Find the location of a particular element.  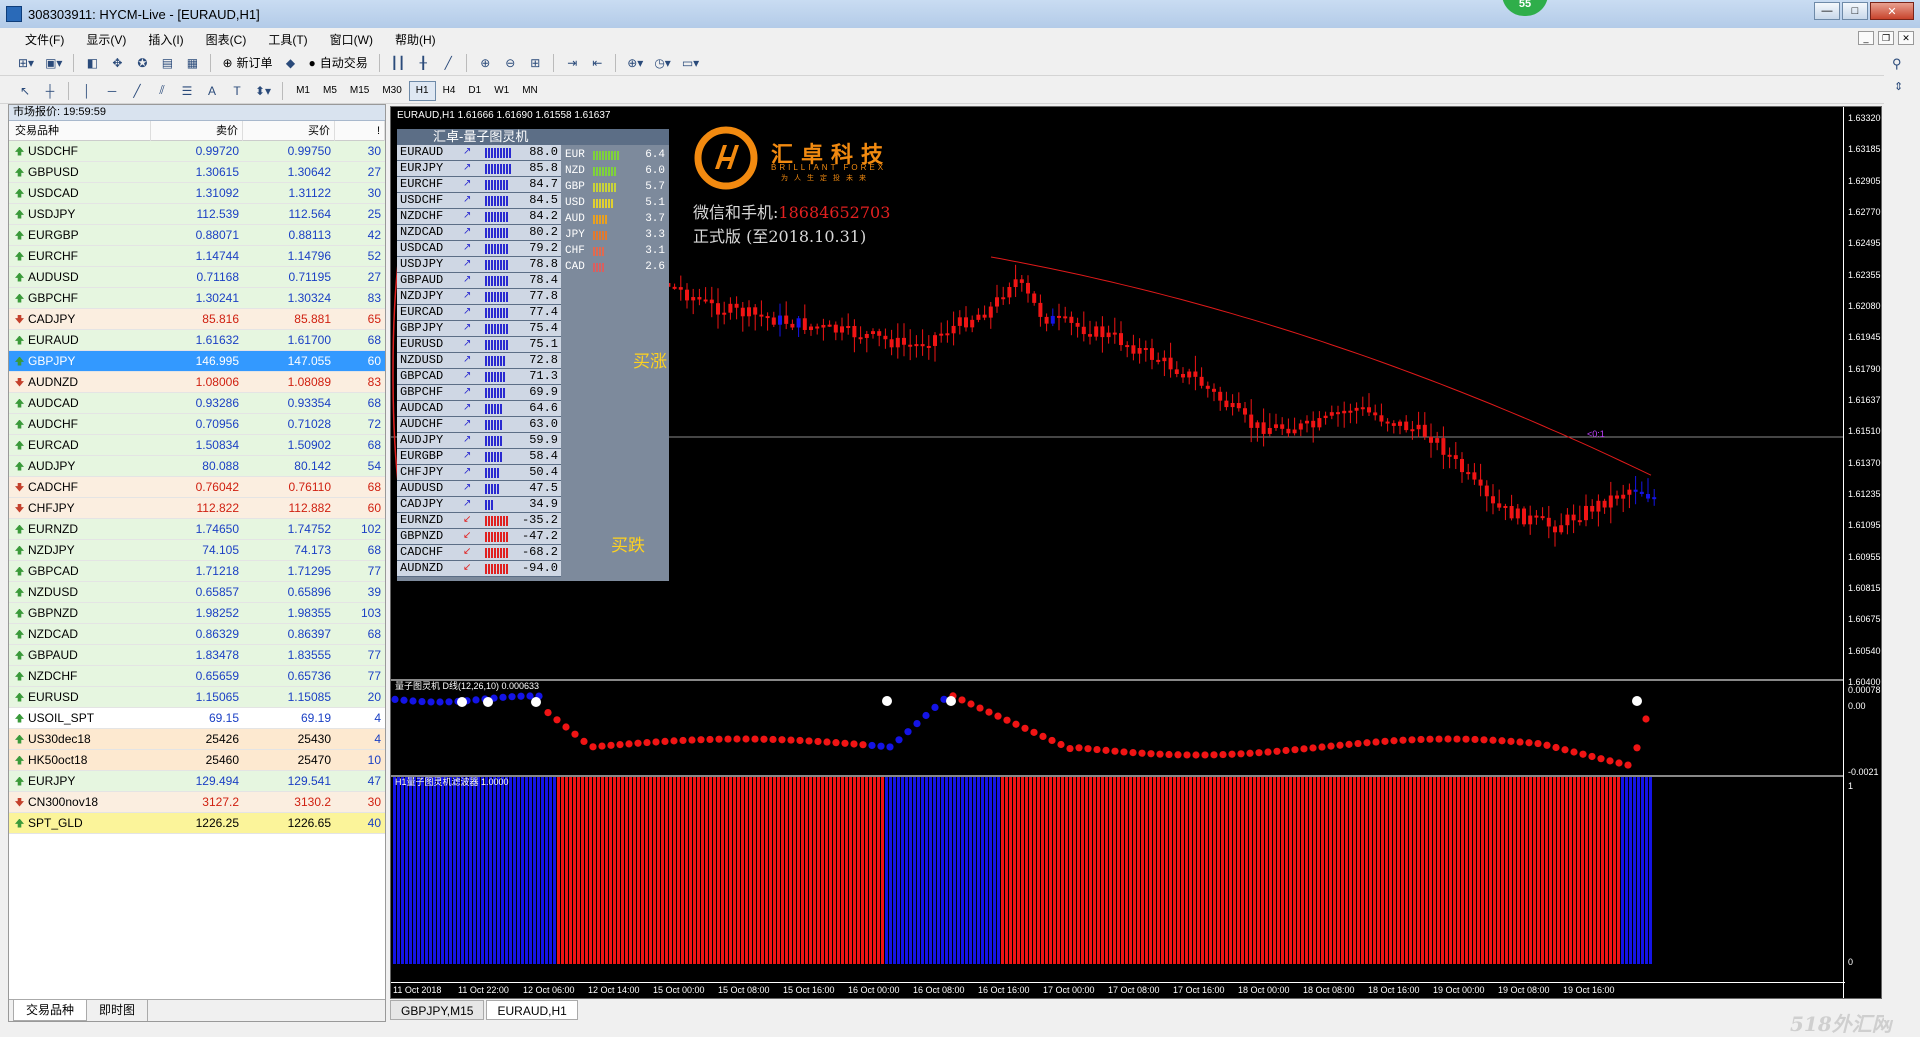

market-watch-icon: ◧ is located at coordinates (92, 63).